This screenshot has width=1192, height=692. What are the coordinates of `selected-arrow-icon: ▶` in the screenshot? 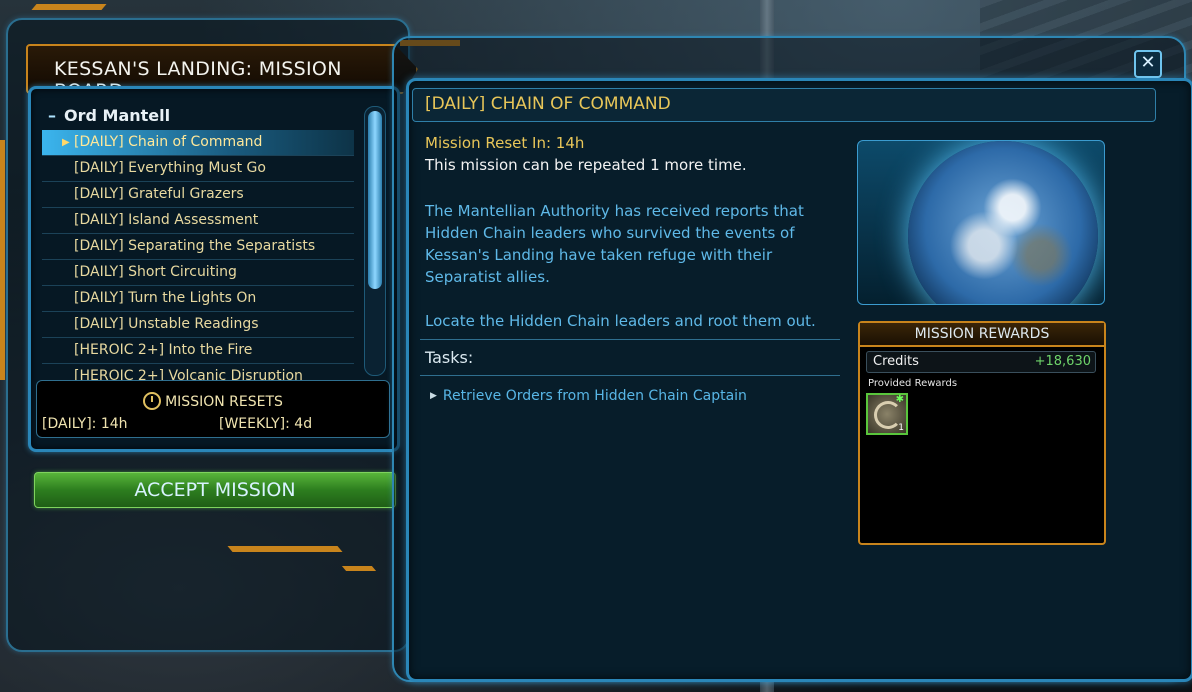 It's located at (66, 142).